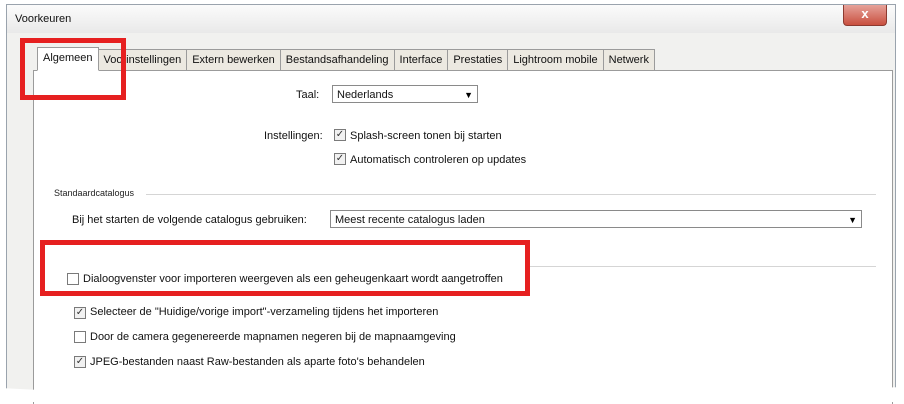 The width and height of the screenshot is (904, 404). What do you see at coordinates (405, 94) in the screenshot?
I see `language-dropdown: Nederlands ▼` at bounding box center [405, 94].